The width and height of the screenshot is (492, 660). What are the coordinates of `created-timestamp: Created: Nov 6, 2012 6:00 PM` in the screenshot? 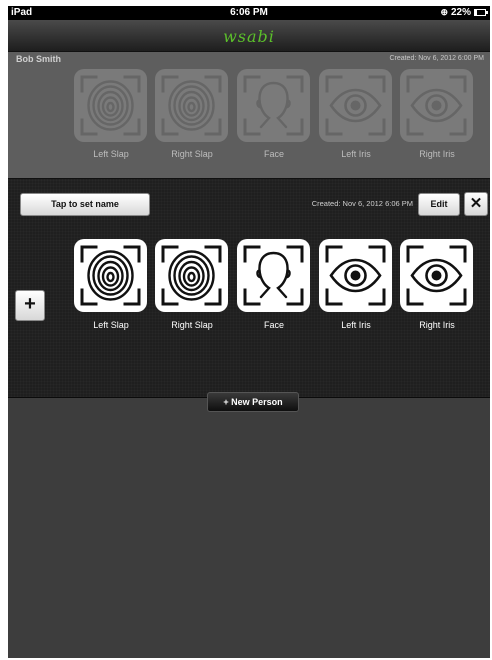 It's located at (436, 58).